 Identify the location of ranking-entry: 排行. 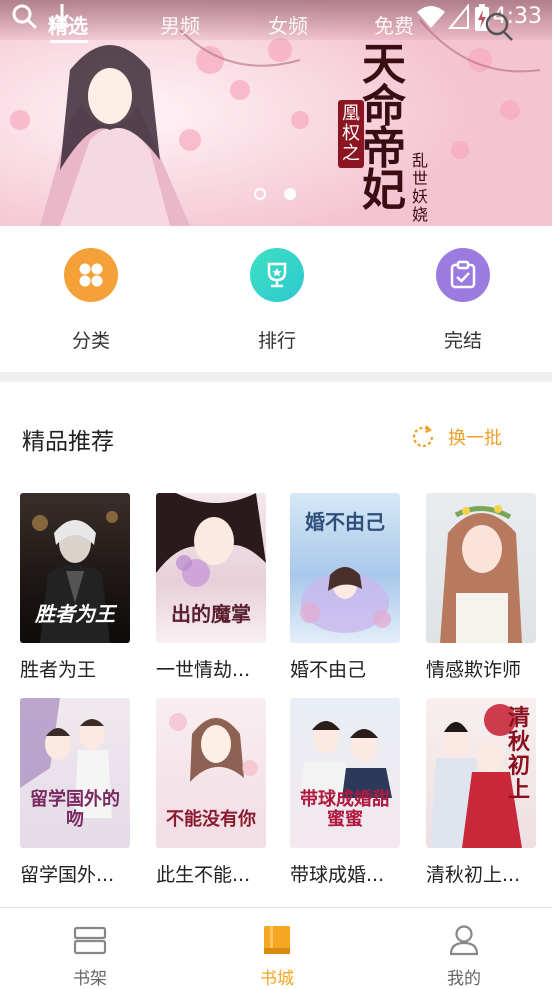
(277, 300).